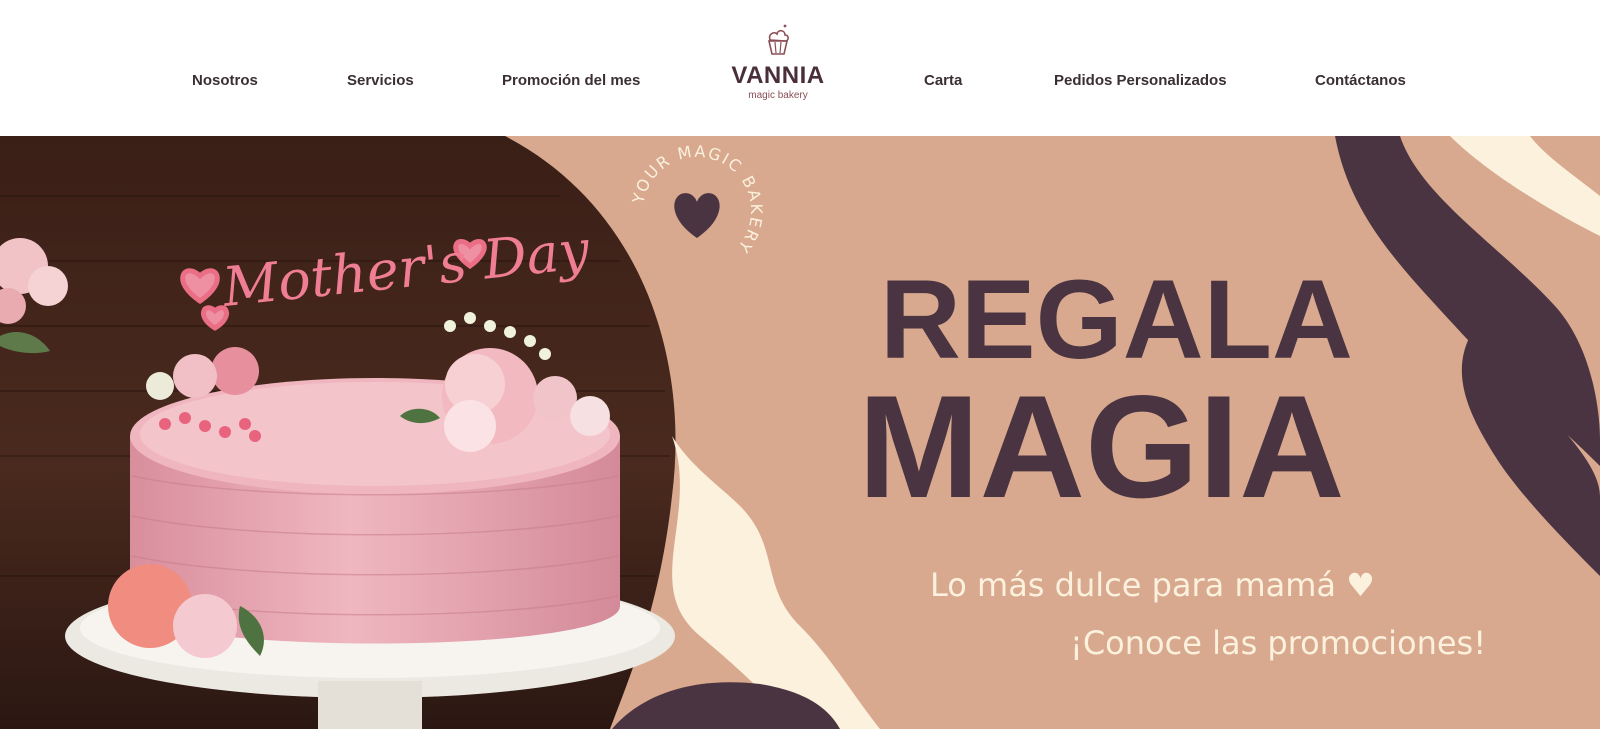  I want to click on headline-line2: MAGIA, so click(1101, 446).